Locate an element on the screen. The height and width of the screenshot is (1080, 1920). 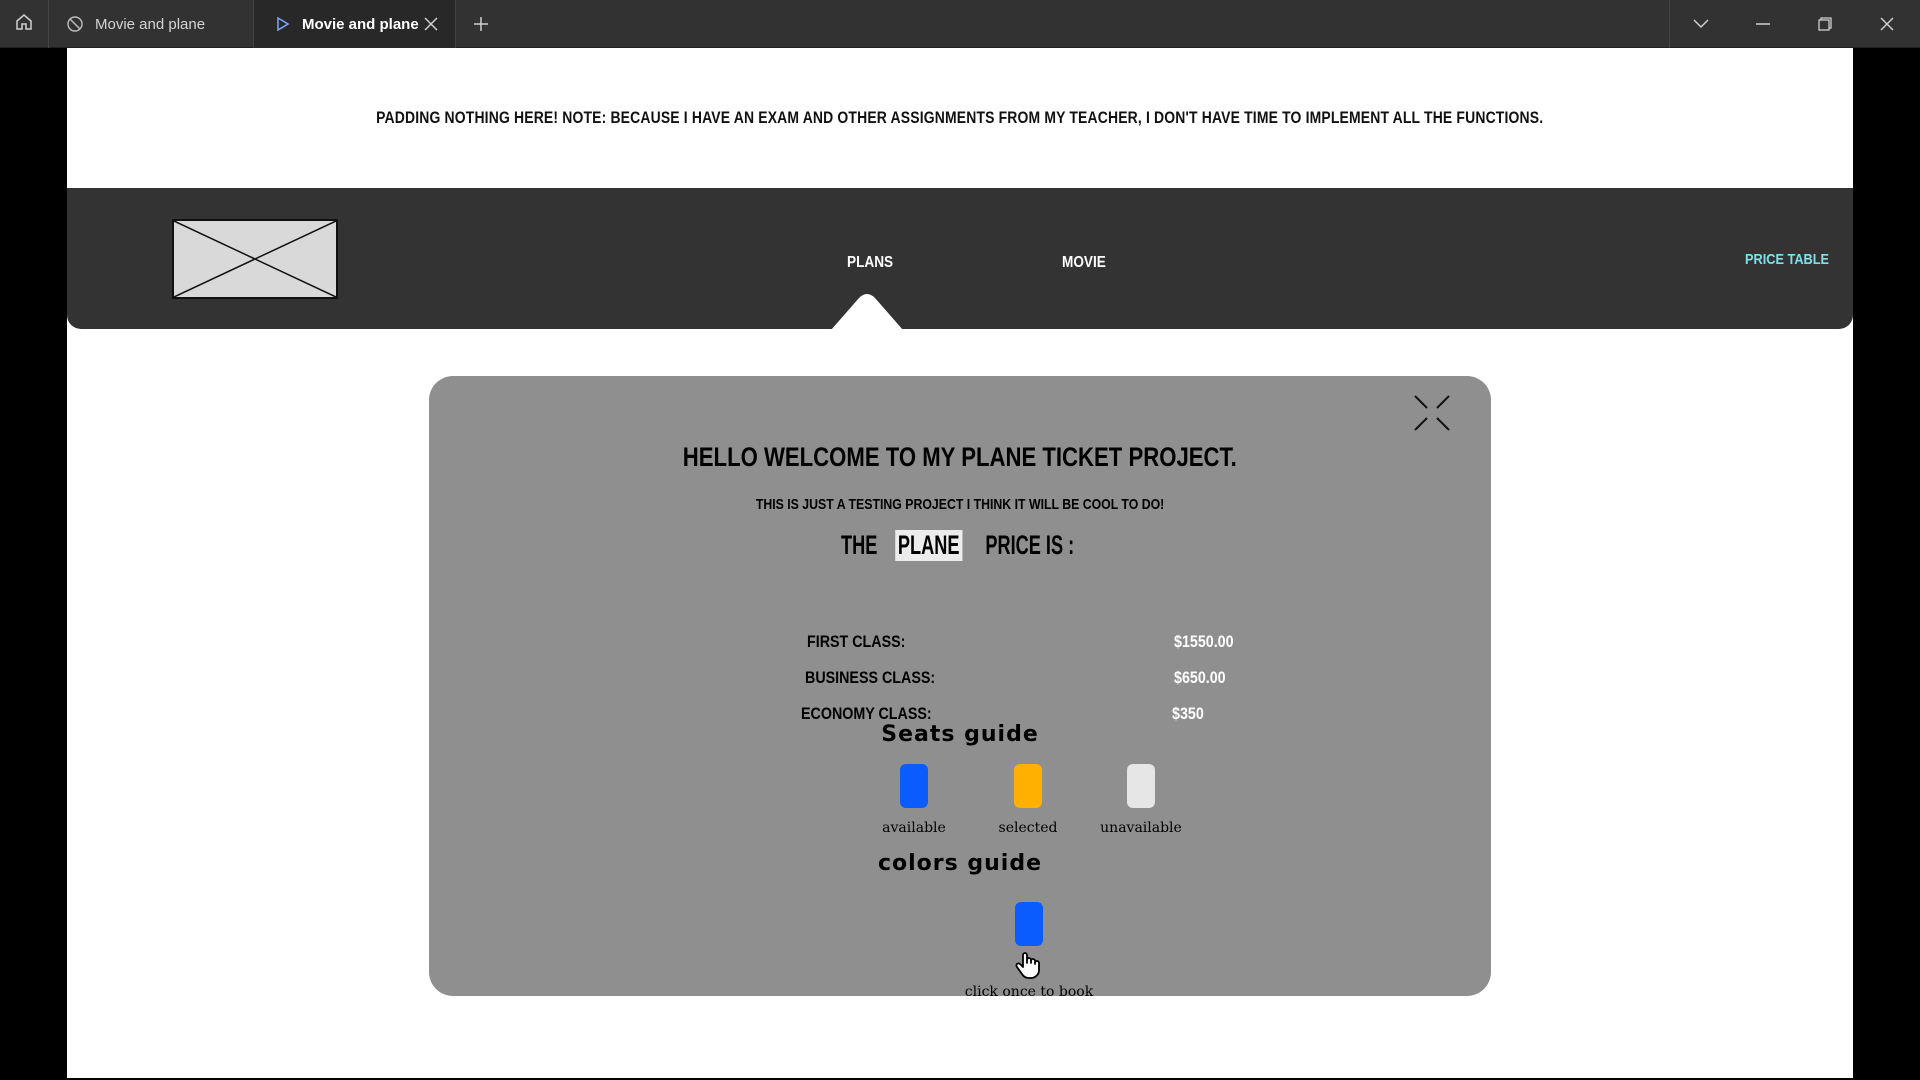
seat-unavailable-label: unavailable is located at coordinates (1141, 828).